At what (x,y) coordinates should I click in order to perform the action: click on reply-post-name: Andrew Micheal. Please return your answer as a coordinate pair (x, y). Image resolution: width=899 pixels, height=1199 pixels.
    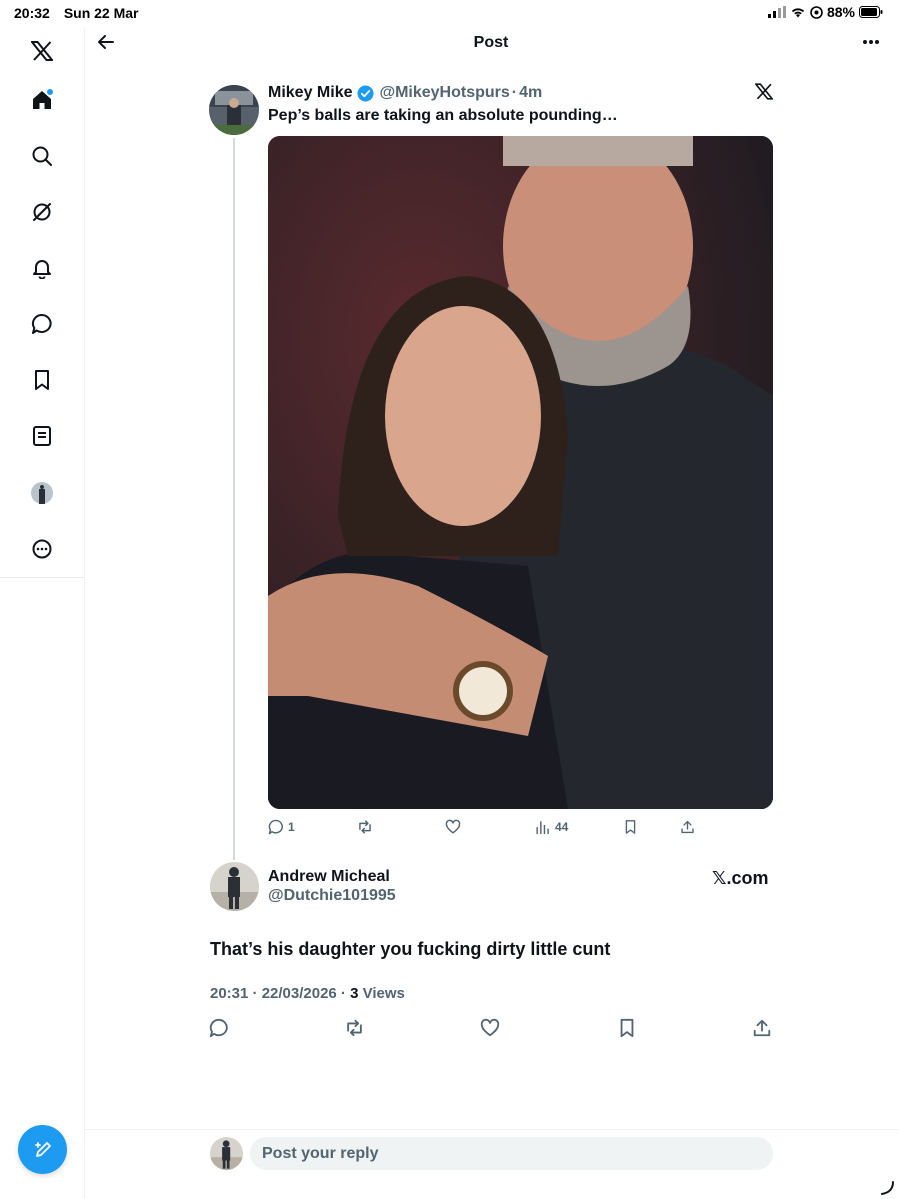
    Looking at the image, I should click on (329, 877).